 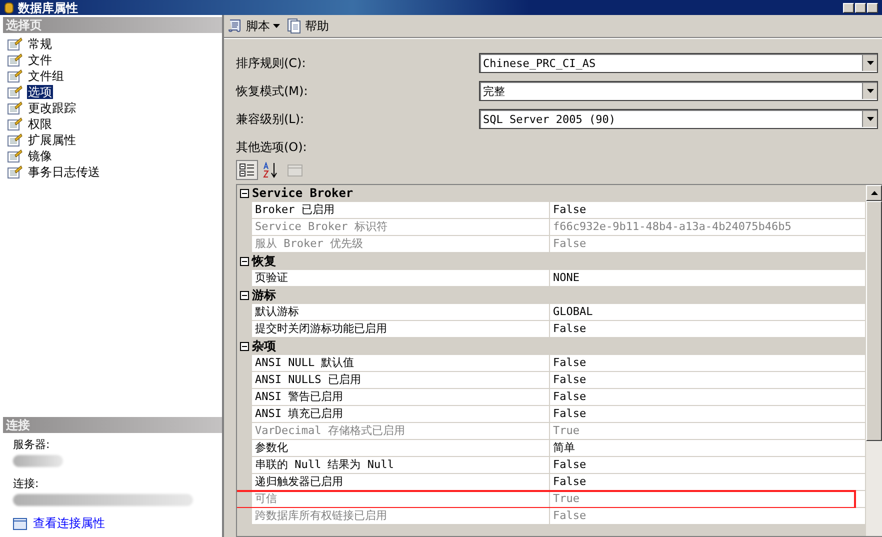 I want to click on property-name: Service Broker 标识符, so click(x=401, y=227).